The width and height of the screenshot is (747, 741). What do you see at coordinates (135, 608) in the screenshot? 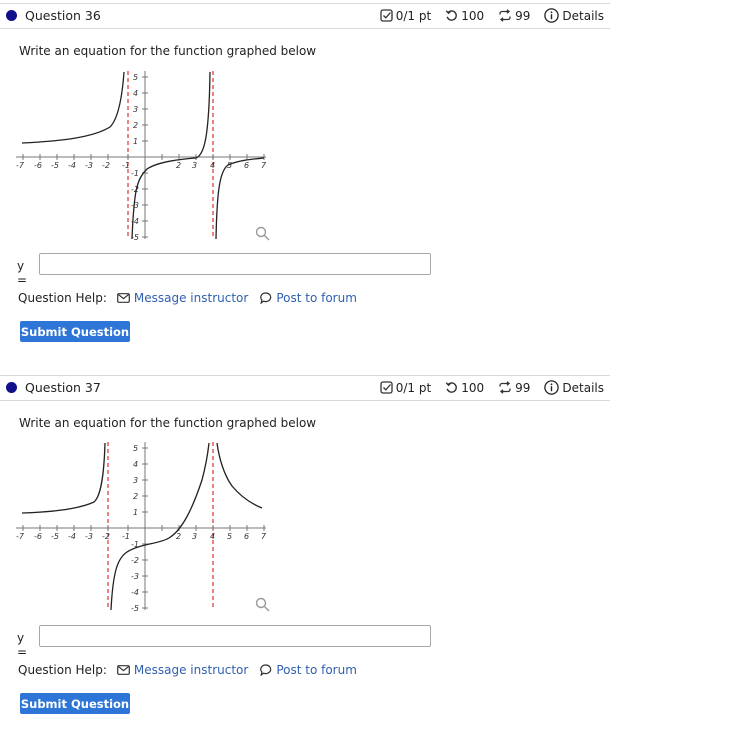
I see `y-tick-label: -5` at bounding box center [135, 608].